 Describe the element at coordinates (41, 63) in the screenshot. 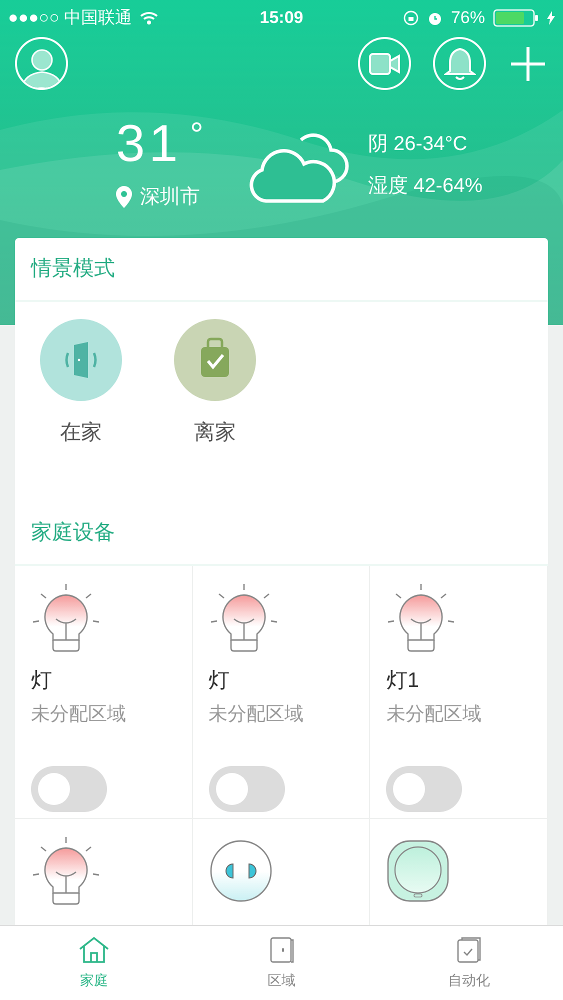

I see `avatar-button` at that location.